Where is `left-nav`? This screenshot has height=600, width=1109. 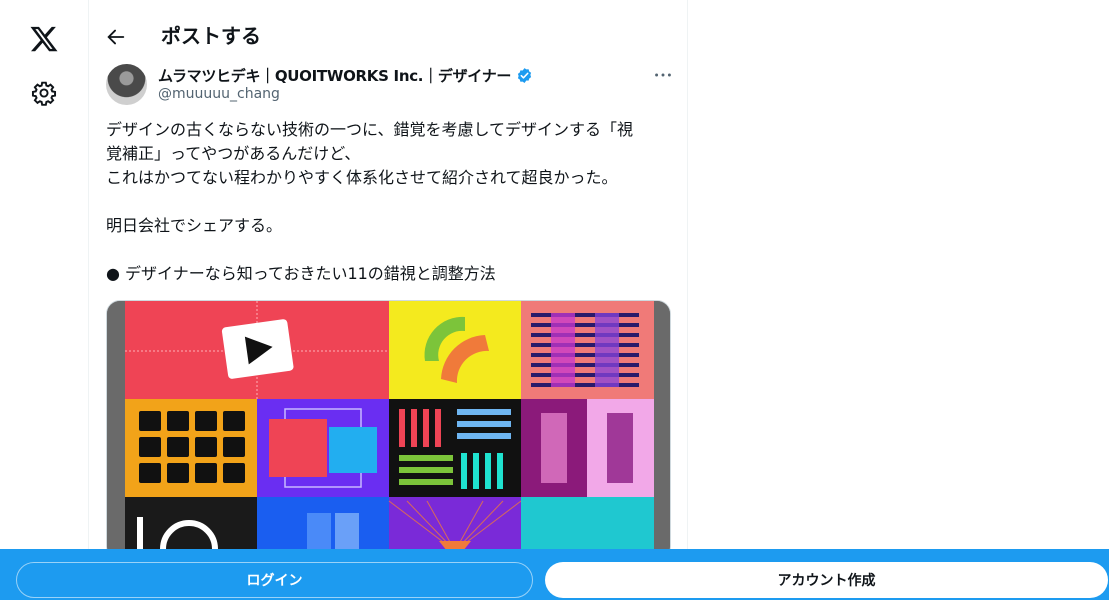
left-nav is located at coordinates (44, 300).